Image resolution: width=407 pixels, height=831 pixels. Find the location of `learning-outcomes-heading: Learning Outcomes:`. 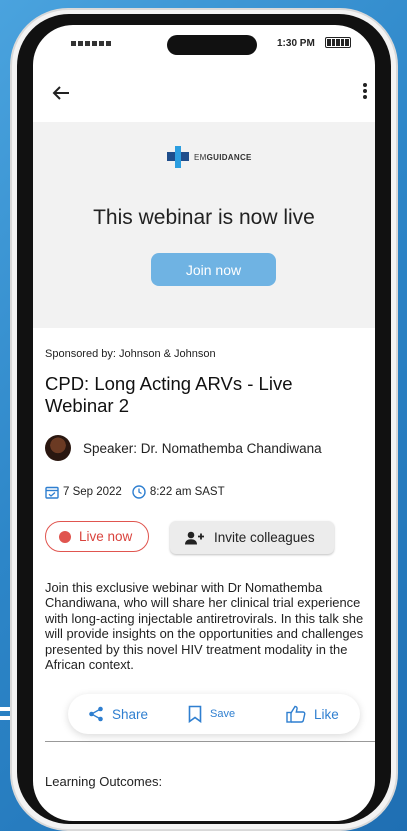

learning-outcomes-heading: Learning Outcomes: is located at coordinates (104, 781).